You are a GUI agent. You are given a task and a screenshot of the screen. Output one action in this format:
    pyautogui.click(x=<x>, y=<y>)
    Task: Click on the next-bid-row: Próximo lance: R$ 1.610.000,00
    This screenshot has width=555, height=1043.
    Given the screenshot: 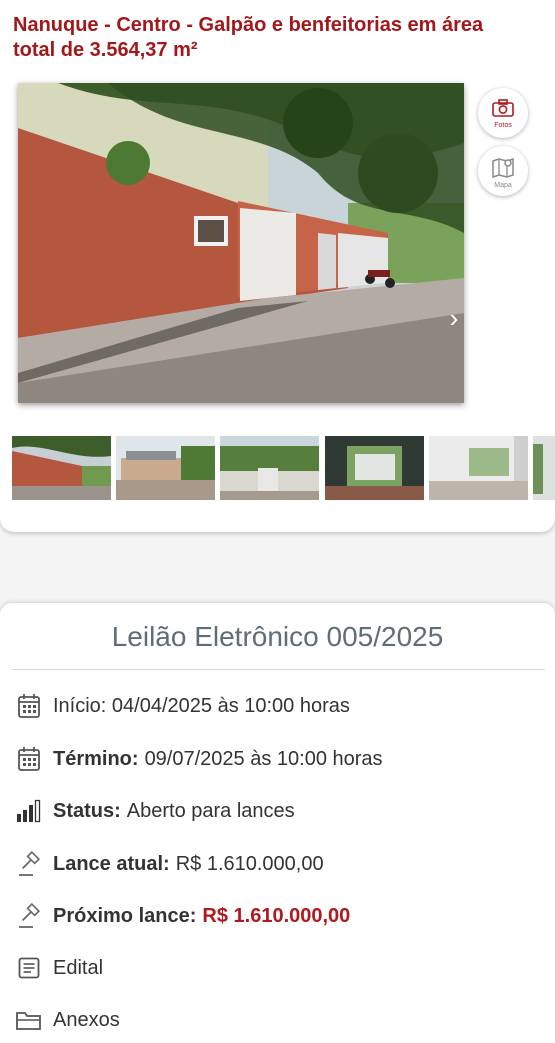 What is the action you would take?
    pyautogui.click(x=182, y=916)
    